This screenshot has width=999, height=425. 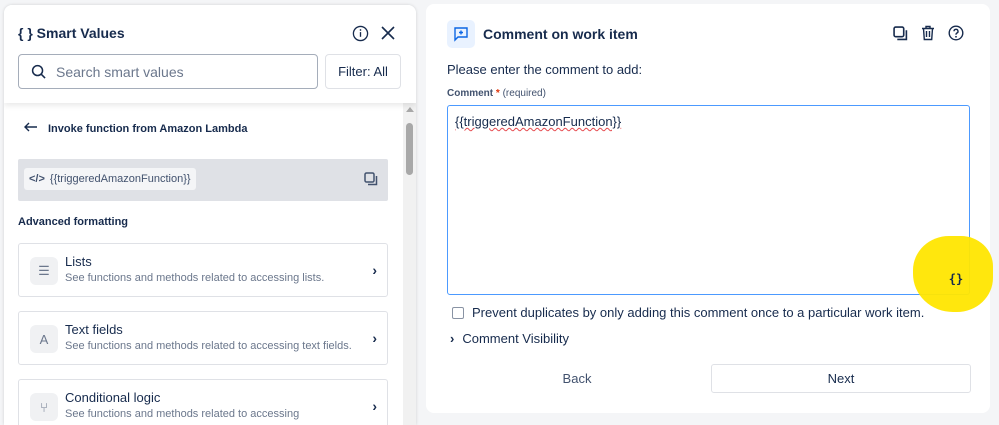 What do you see at coordinates (560, 34) in the screenshot?
I see `action-title: Comment on work item` at bounding box center [560, 34].